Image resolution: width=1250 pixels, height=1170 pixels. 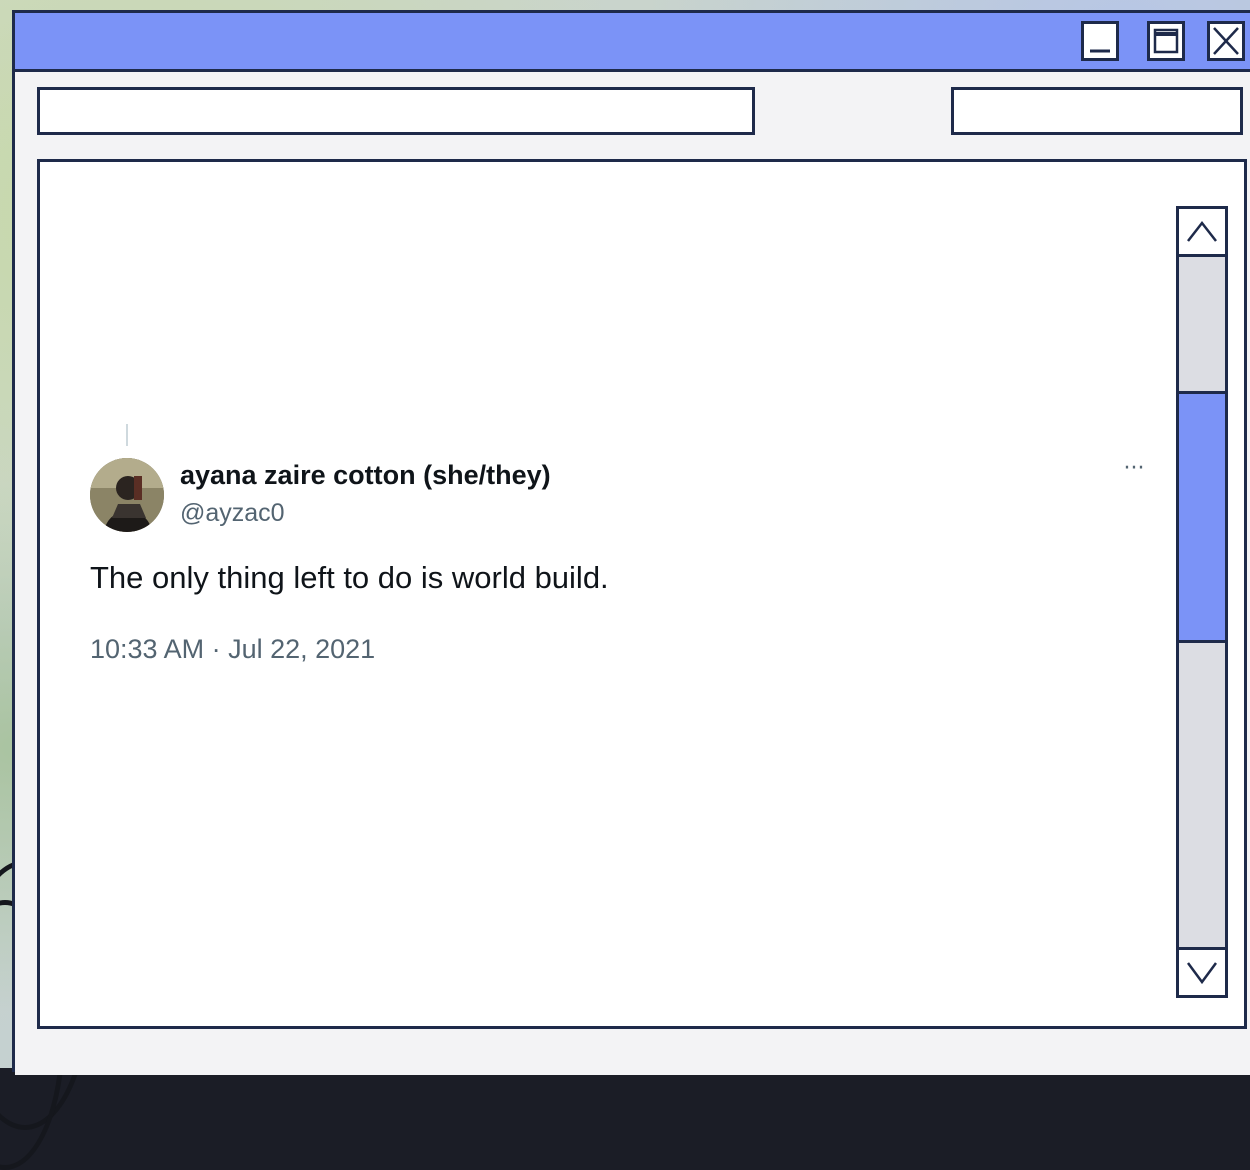 I want to click on avatar-image, so click(x=127, y=495).